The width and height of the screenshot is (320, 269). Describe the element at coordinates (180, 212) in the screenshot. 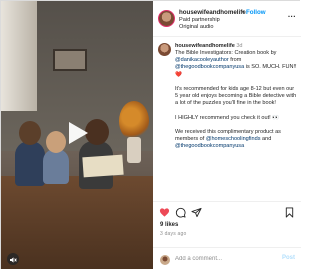

I see `comment-icon` at that location.